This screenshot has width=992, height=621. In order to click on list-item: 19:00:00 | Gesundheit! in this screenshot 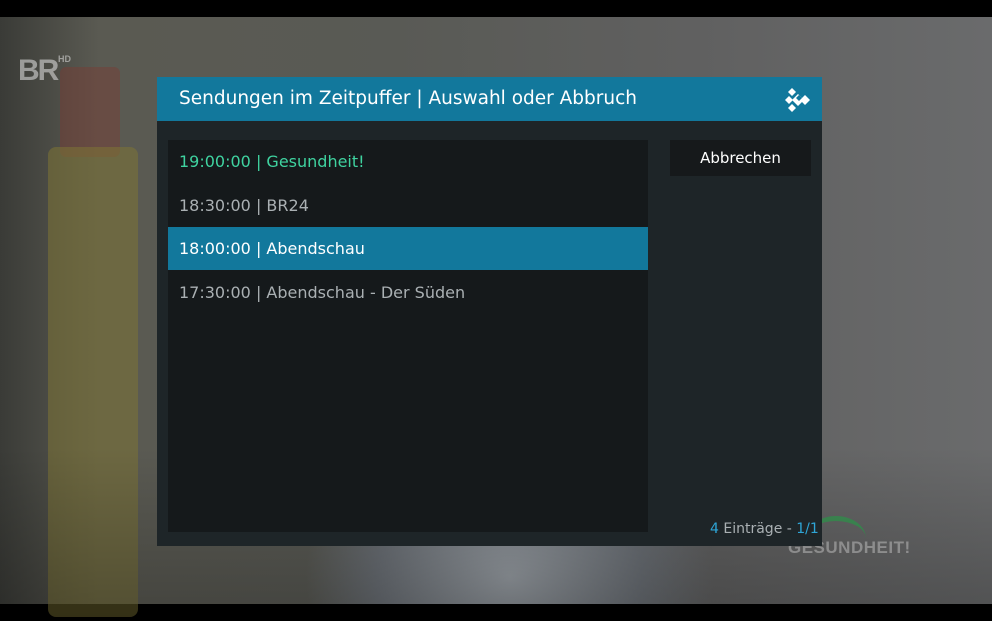, I will do `click(408, 161)`.